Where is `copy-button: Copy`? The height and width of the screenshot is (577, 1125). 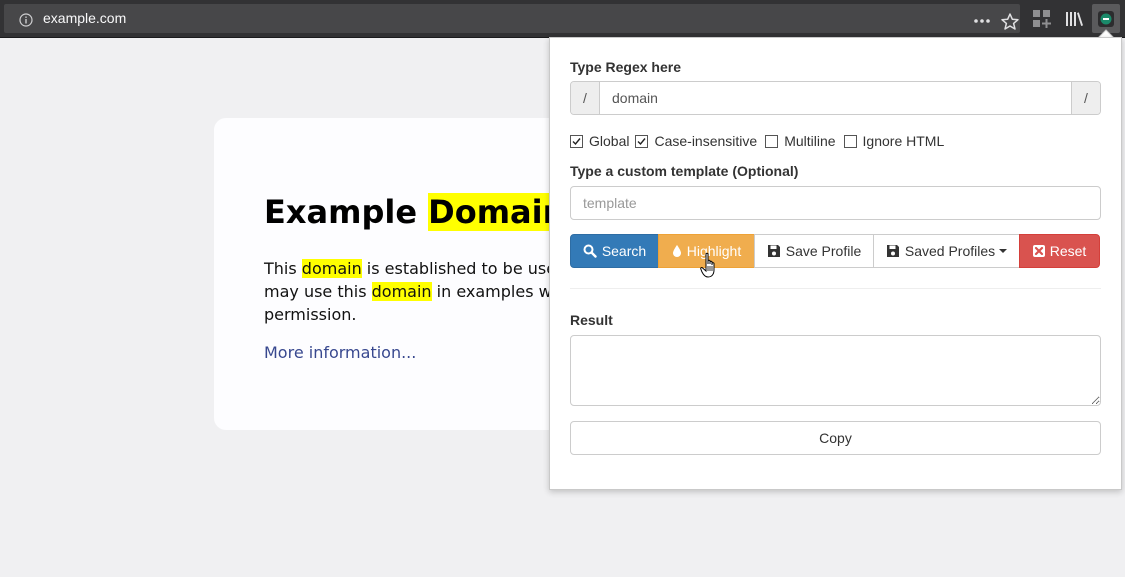 copy-button: Copy is located at coordinates (835, 438).